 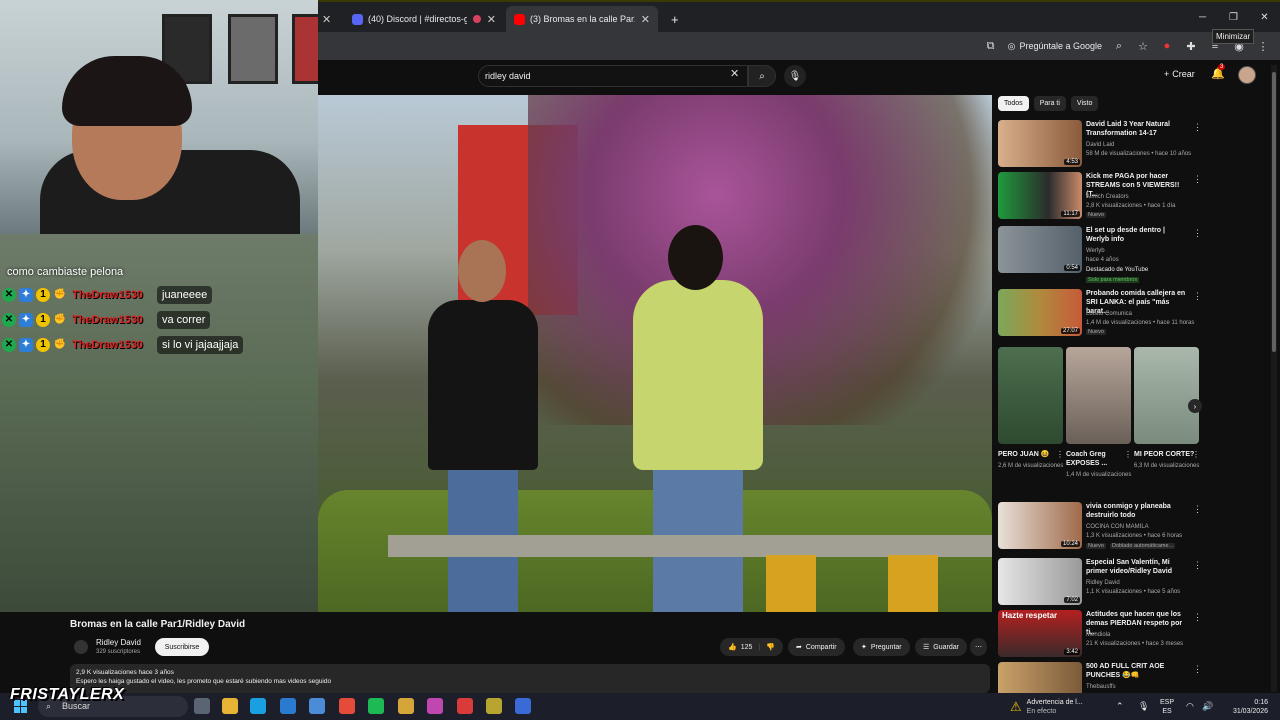 I want to click on volume-icon: 🔊, so click(x=1207, y=706).